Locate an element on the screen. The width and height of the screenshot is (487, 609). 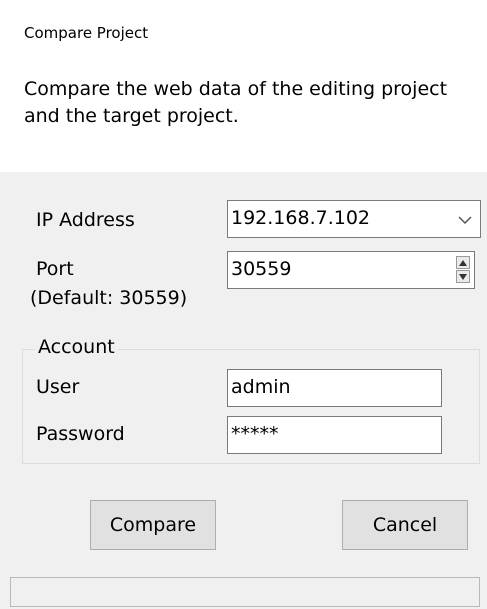
spin-down-button is located at coordinates (463, 276).